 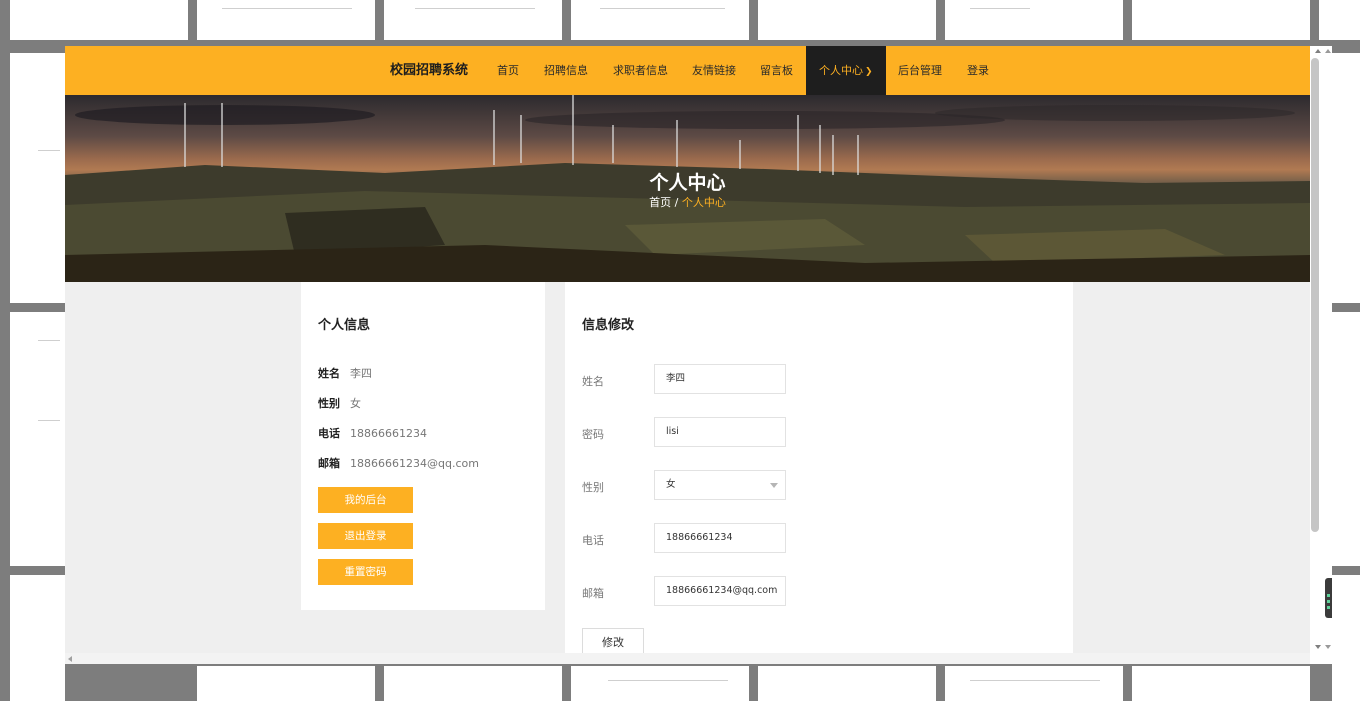 What do you see at coordinates (1328, 51) in the screenshot?
I see `outer-scroll-up-icon` at bounding box center [1328, 51].